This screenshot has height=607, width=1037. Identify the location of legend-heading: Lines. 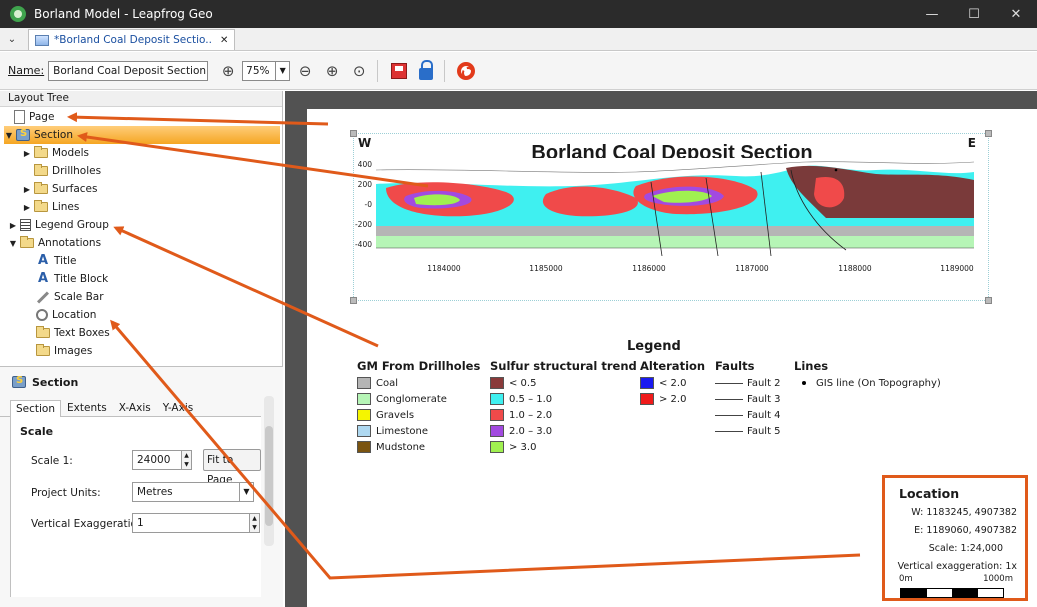
(811, 366).